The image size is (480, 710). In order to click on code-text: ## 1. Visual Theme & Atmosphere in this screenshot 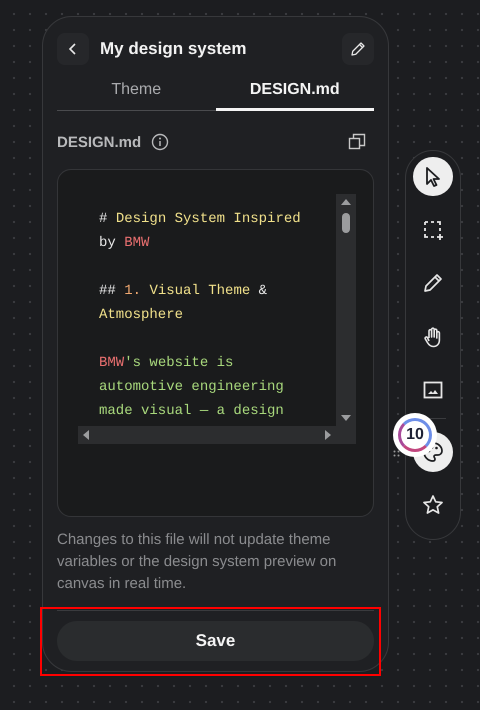, I will do `click(183, 303)`.